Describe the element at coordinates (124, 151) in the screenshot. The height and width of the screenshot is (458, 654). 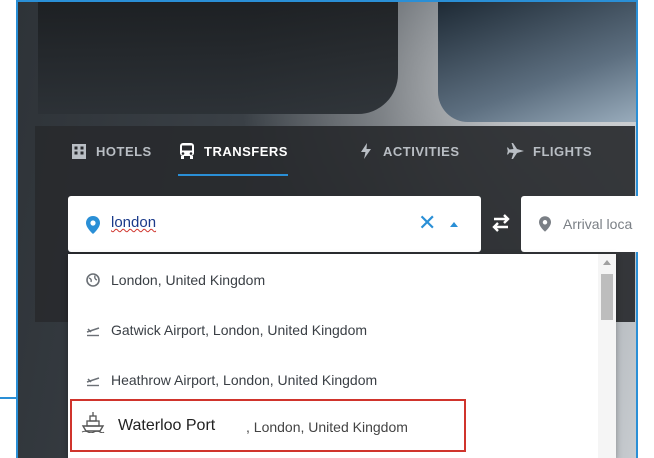
I see `tab-hotels-label: HOTELS` at that location.